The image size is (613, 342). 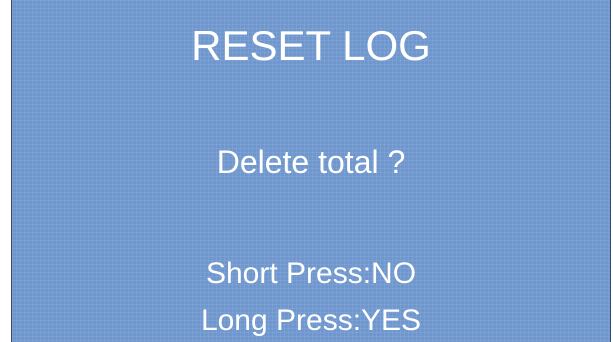 What do you see at coordinates (311, 320) in the screenshot?
I see `long-press-instruction: Long Press:YES` at bounding box center [311, 320].